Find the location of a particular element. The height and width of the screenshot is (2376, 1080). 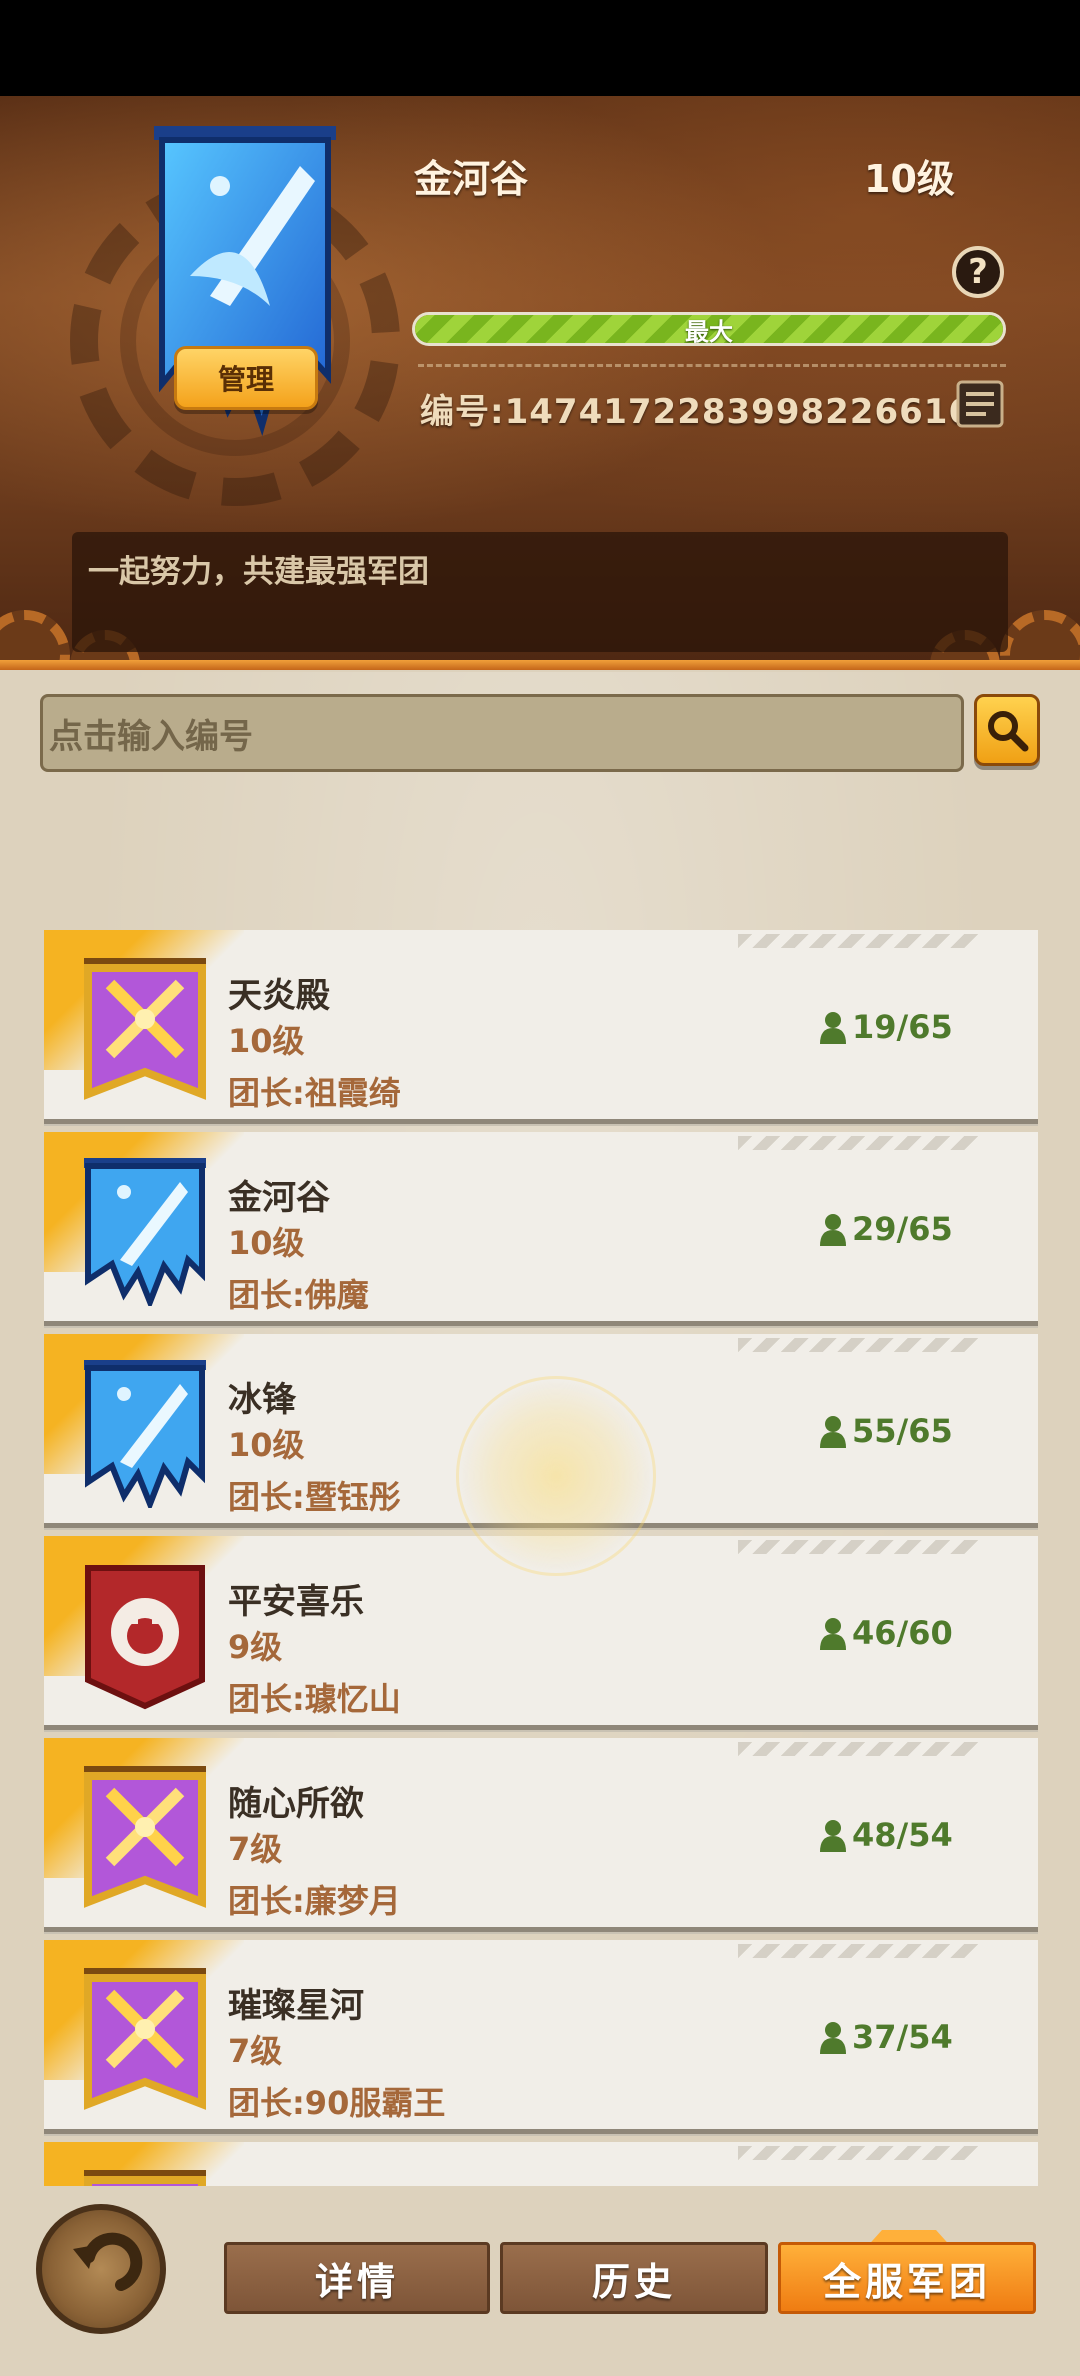

member-count: 19/65 is located at coordinates (902, 1027).